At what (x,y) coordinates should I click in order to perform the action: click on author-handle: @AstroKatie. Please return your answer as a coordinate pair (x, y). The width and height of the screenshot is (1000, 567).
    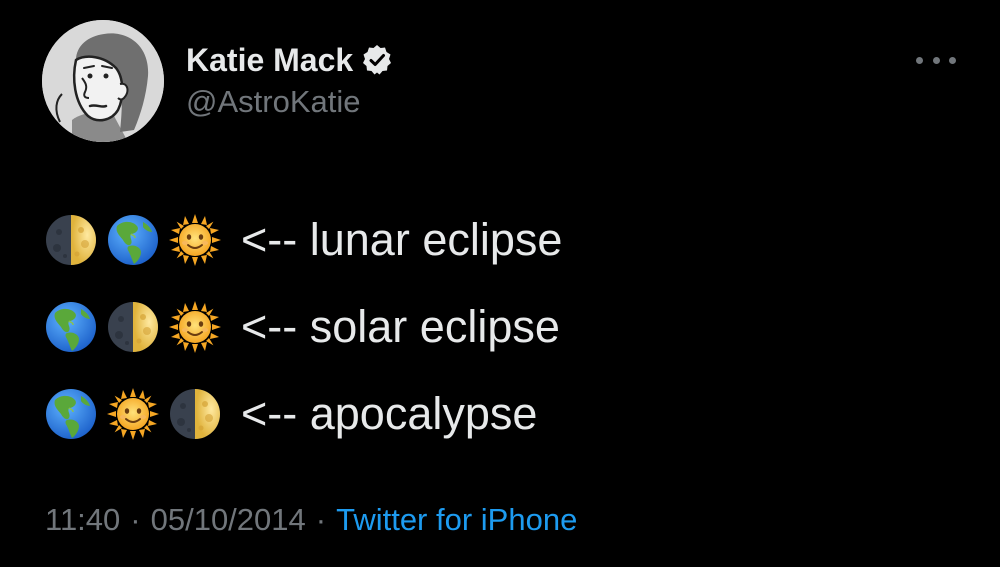
    Looking at the image, I should click on (273, 102).